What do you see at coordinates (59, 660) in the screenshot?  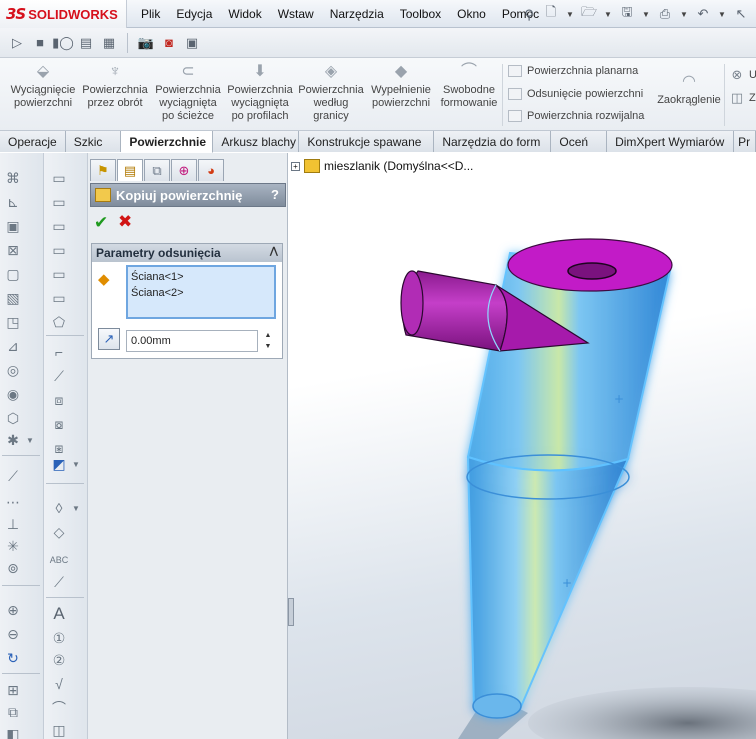 I see `auto-balloon-icon: ②` at bounding box center [59, 660].